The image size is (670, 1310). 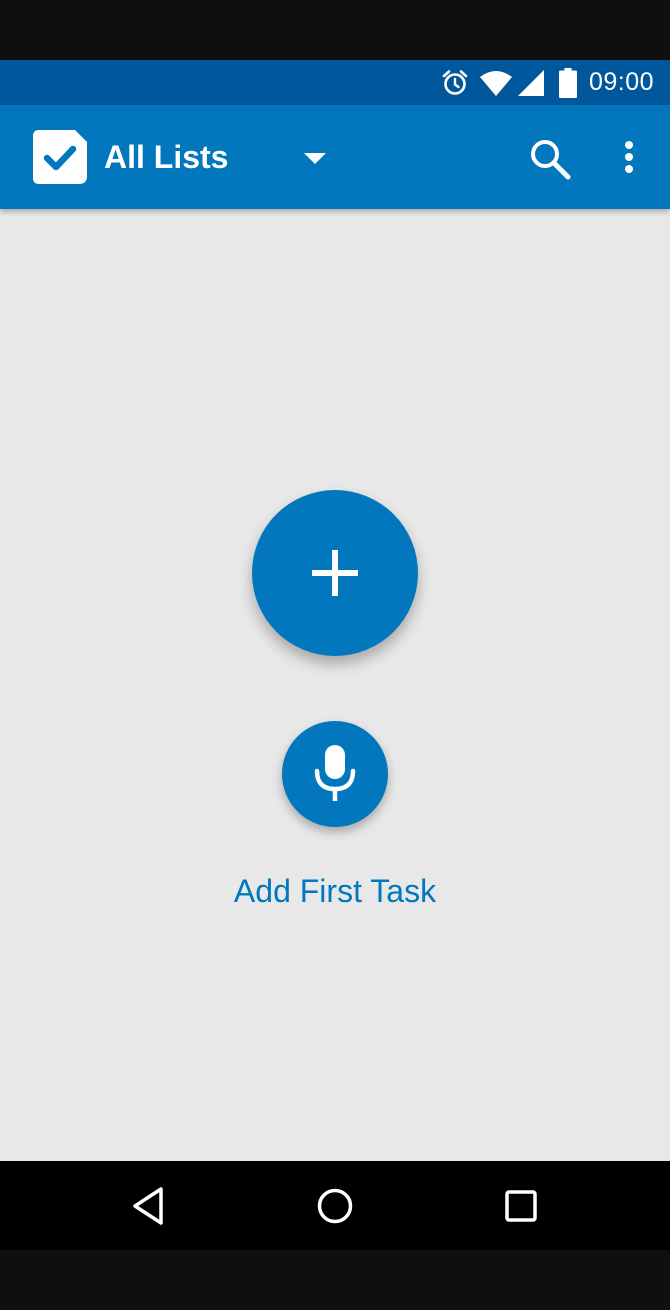 What do you see at coordinates (335, 891) in the screenshot?
I see `add-first-task-link: Add First Task` at bounding box center [335, 891].